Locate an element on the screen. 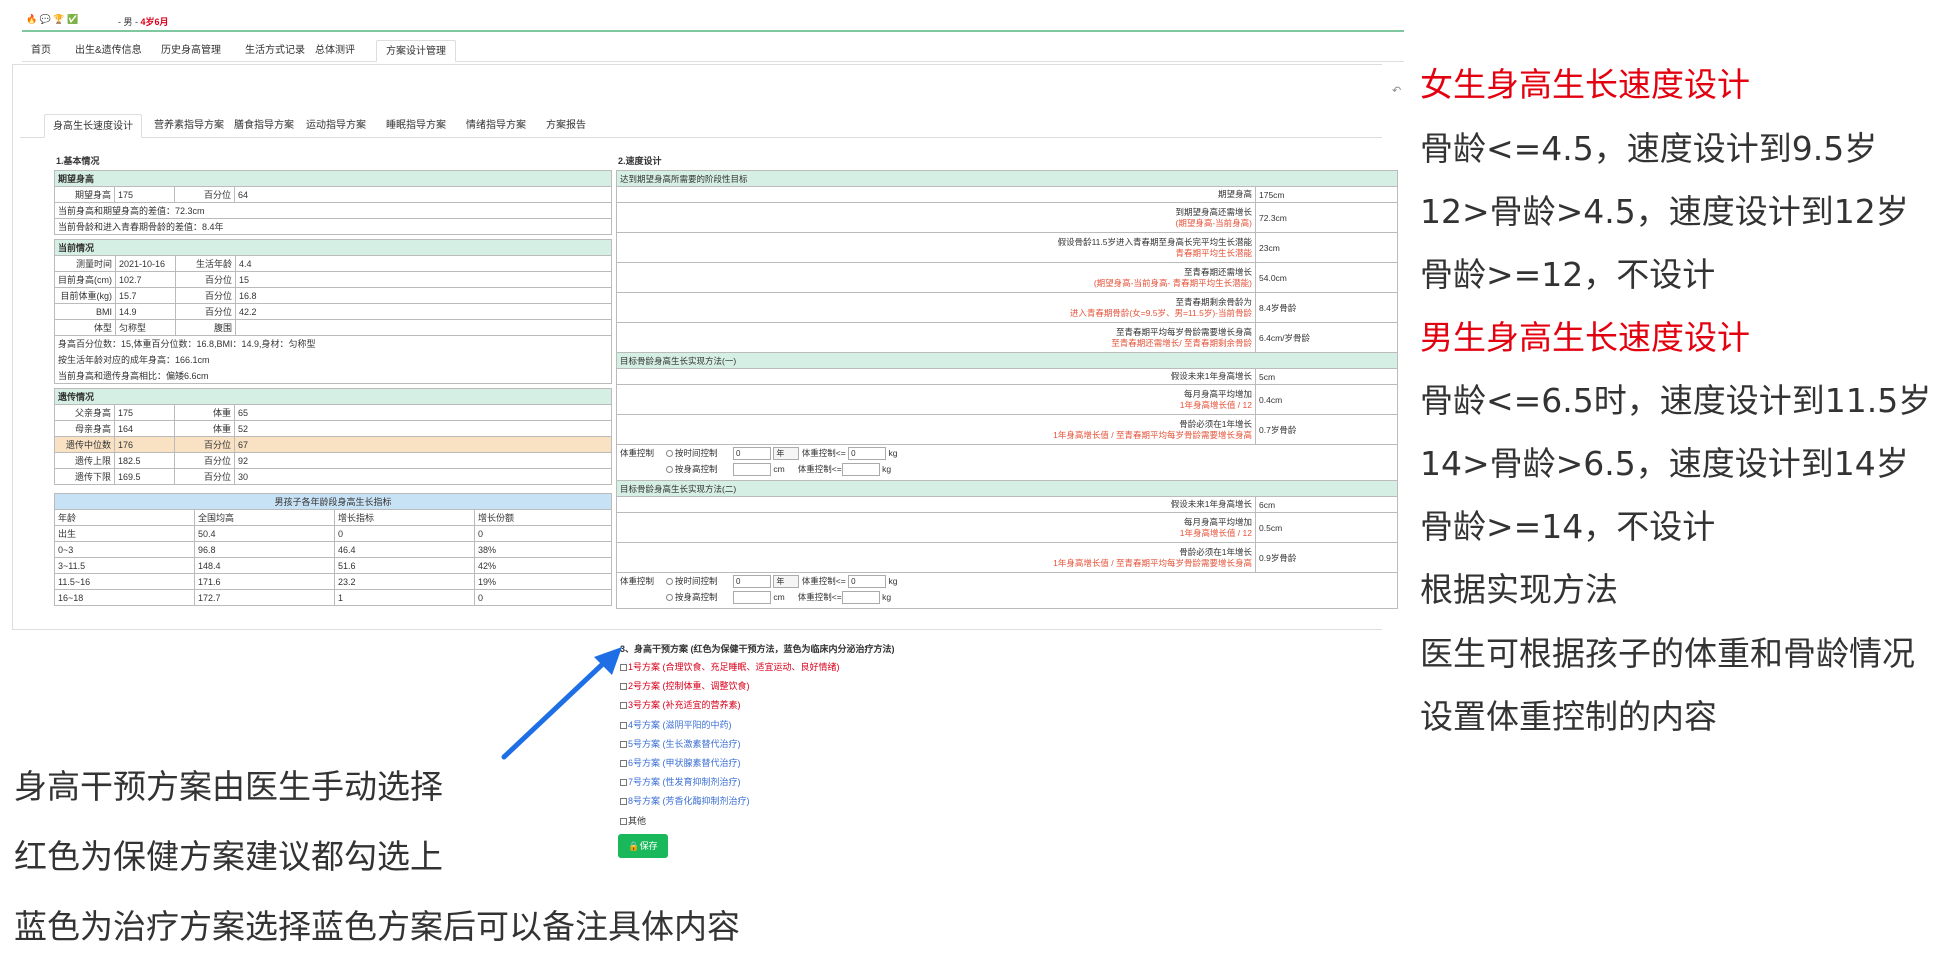 The image size is (1952, 954). genetic-value: 67 is located at coordinates (423, 444).